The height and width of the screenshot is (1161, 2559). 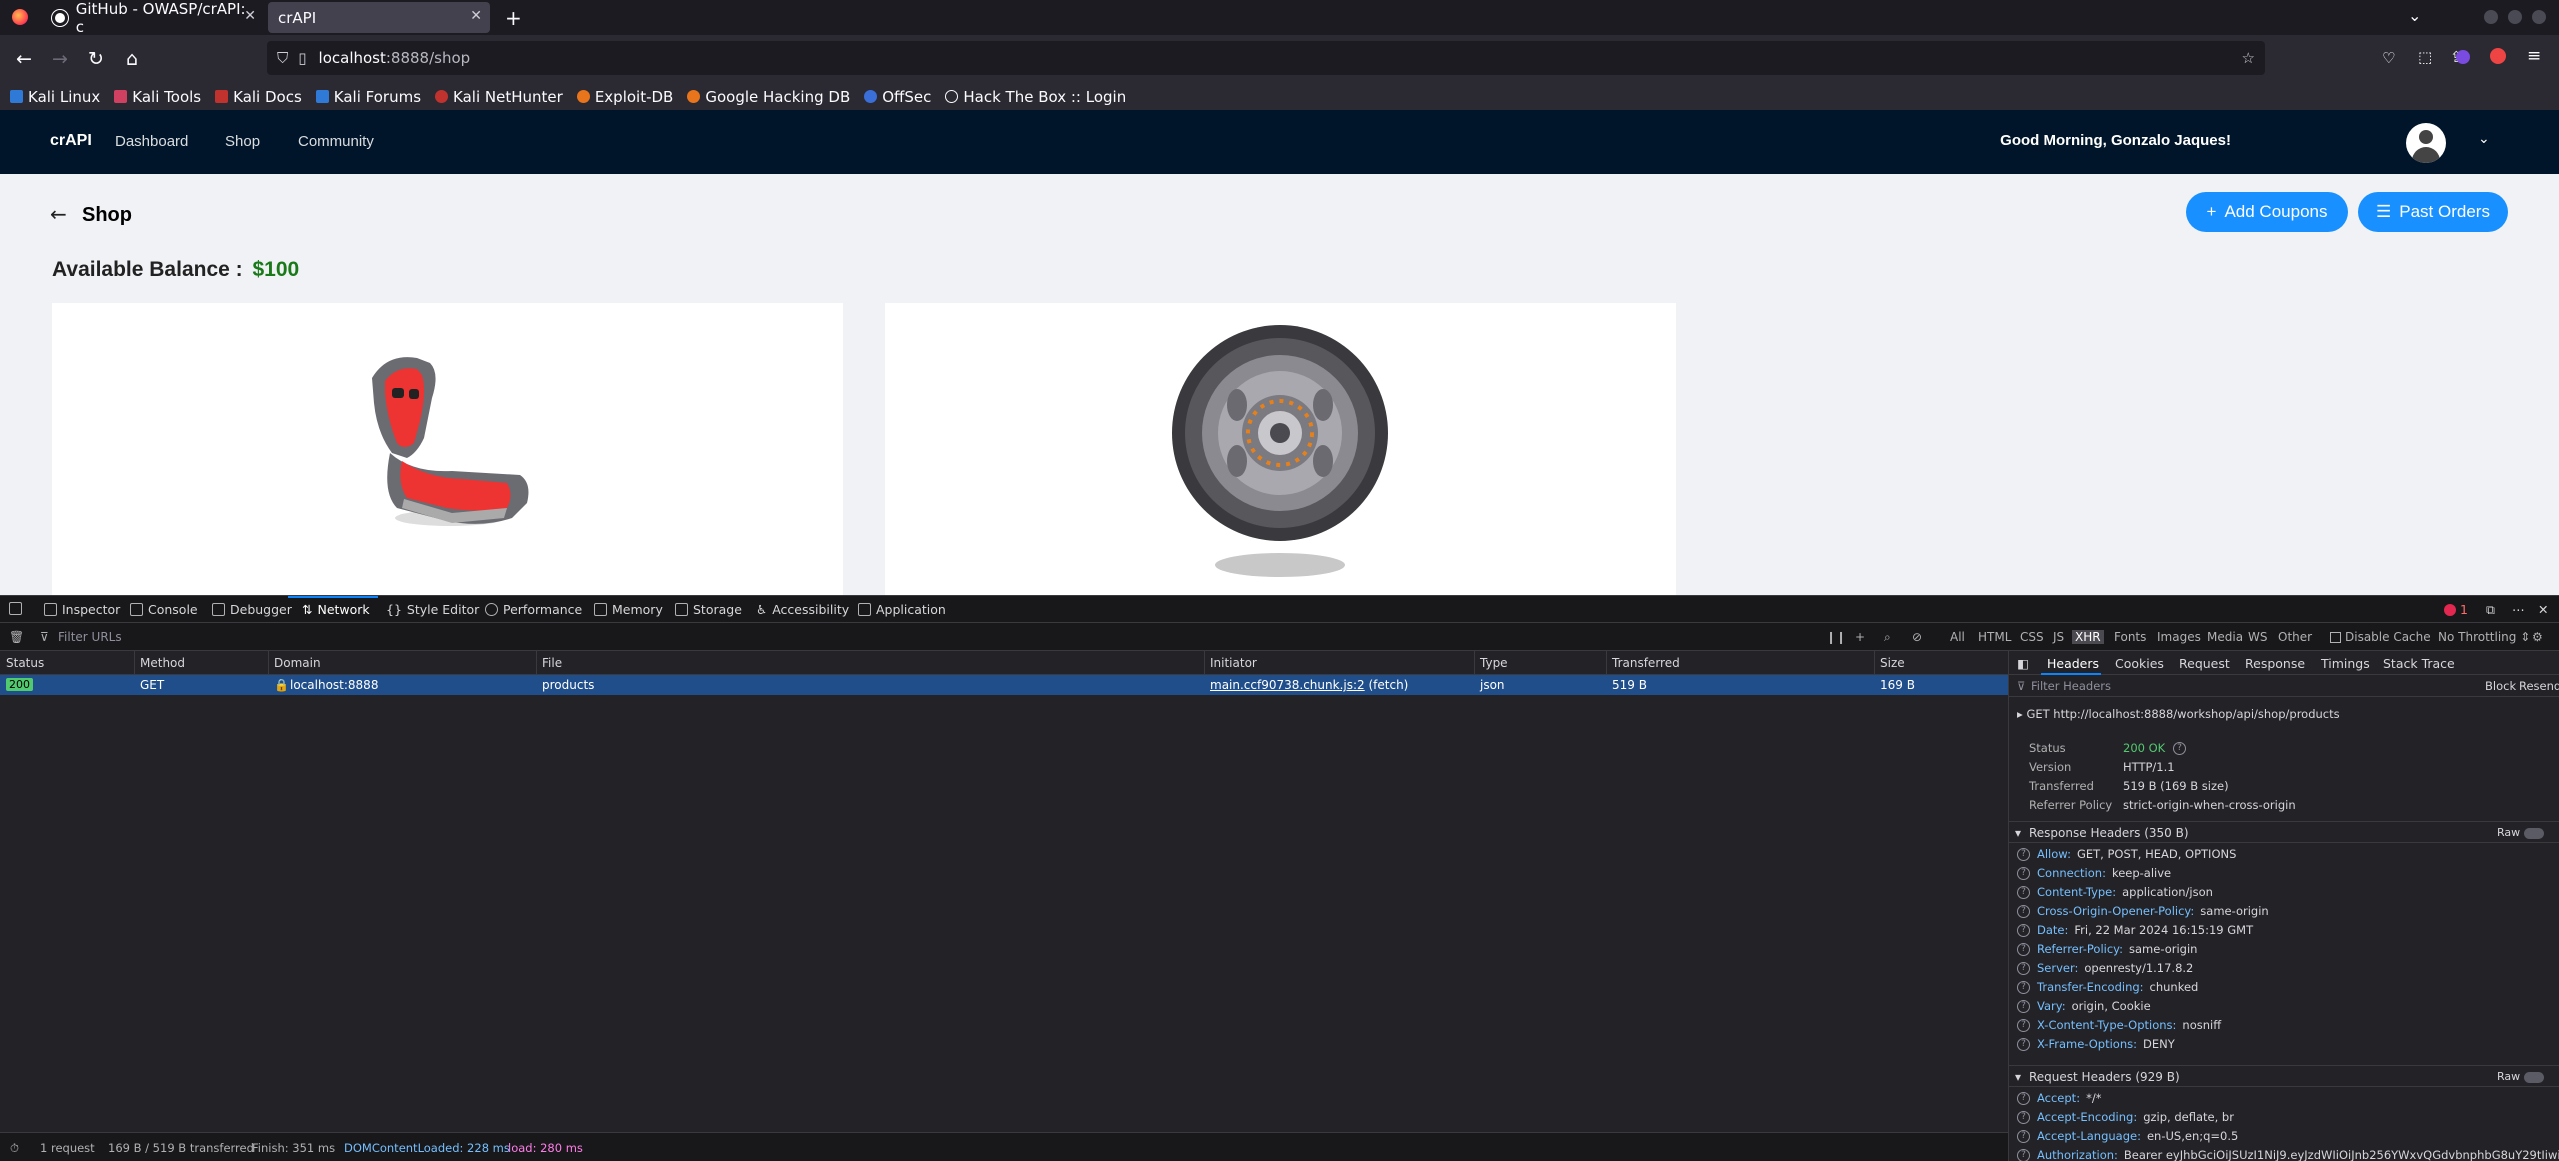 I want to click on forward-icon: →, so click(x=60, y=59).